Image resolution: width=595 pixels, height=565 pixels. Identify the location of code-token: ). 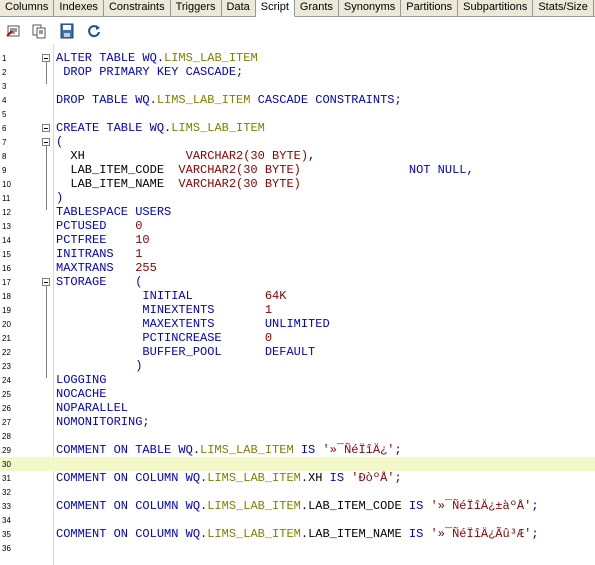
(60, 198).